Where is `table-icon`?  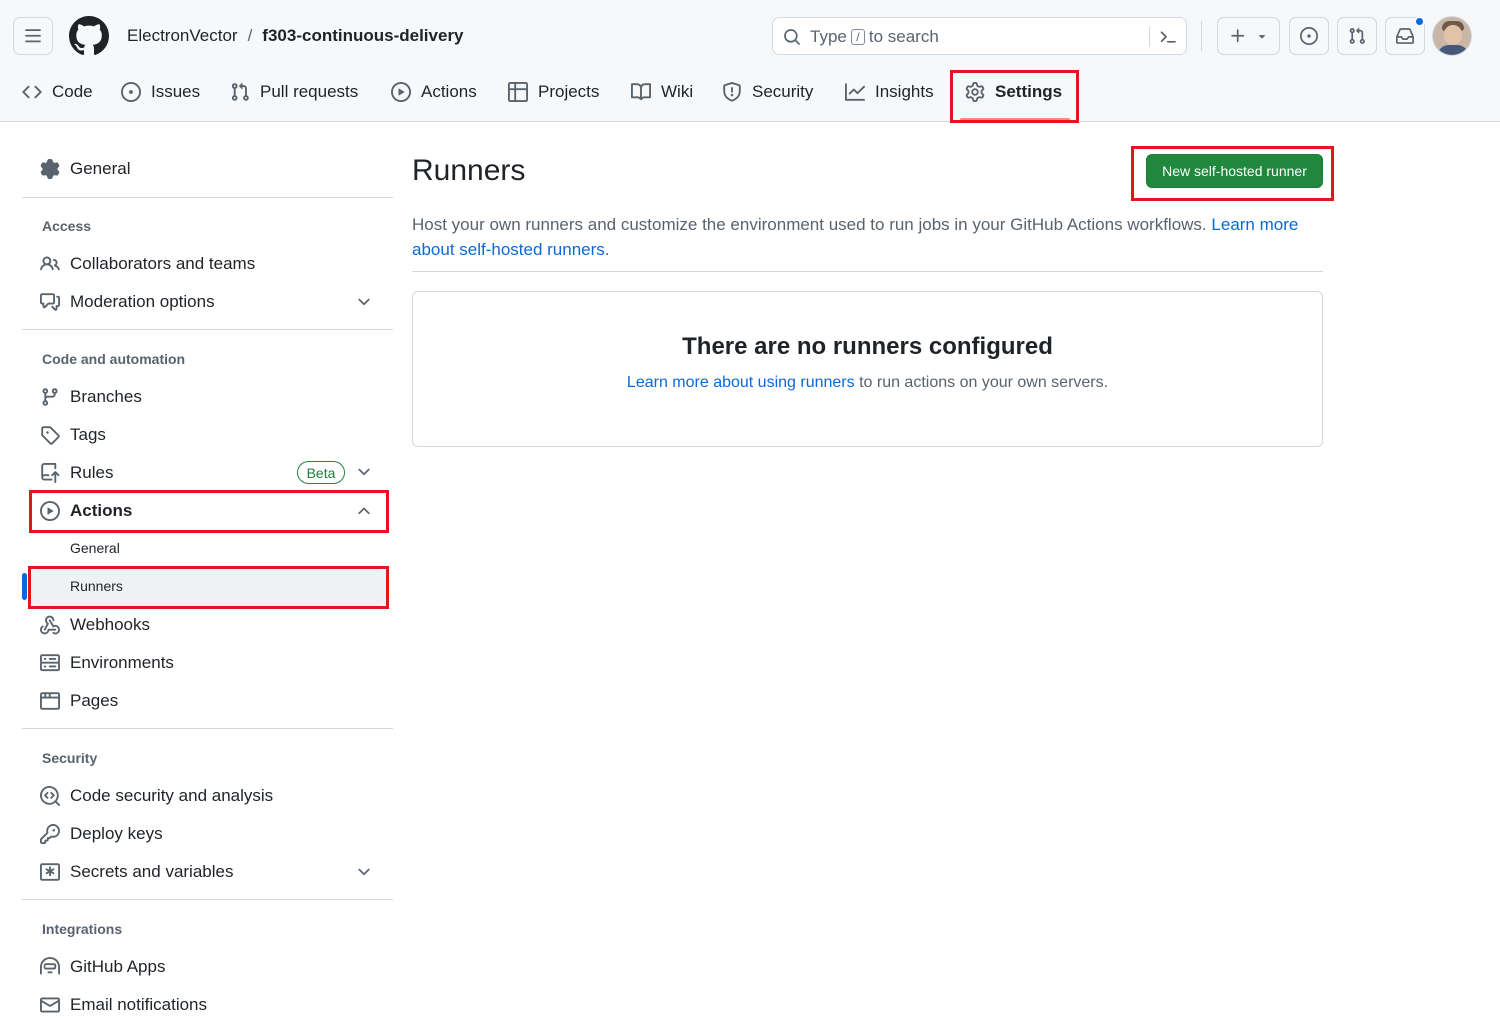
table-icon is located at coordinates (518, 92).